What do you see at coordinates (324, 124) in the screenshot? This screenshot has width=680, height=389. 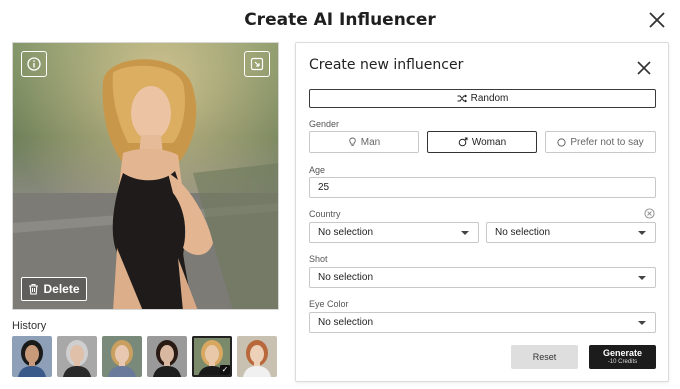 I see `gender-label: Gender` at bounding box center [324, 124].